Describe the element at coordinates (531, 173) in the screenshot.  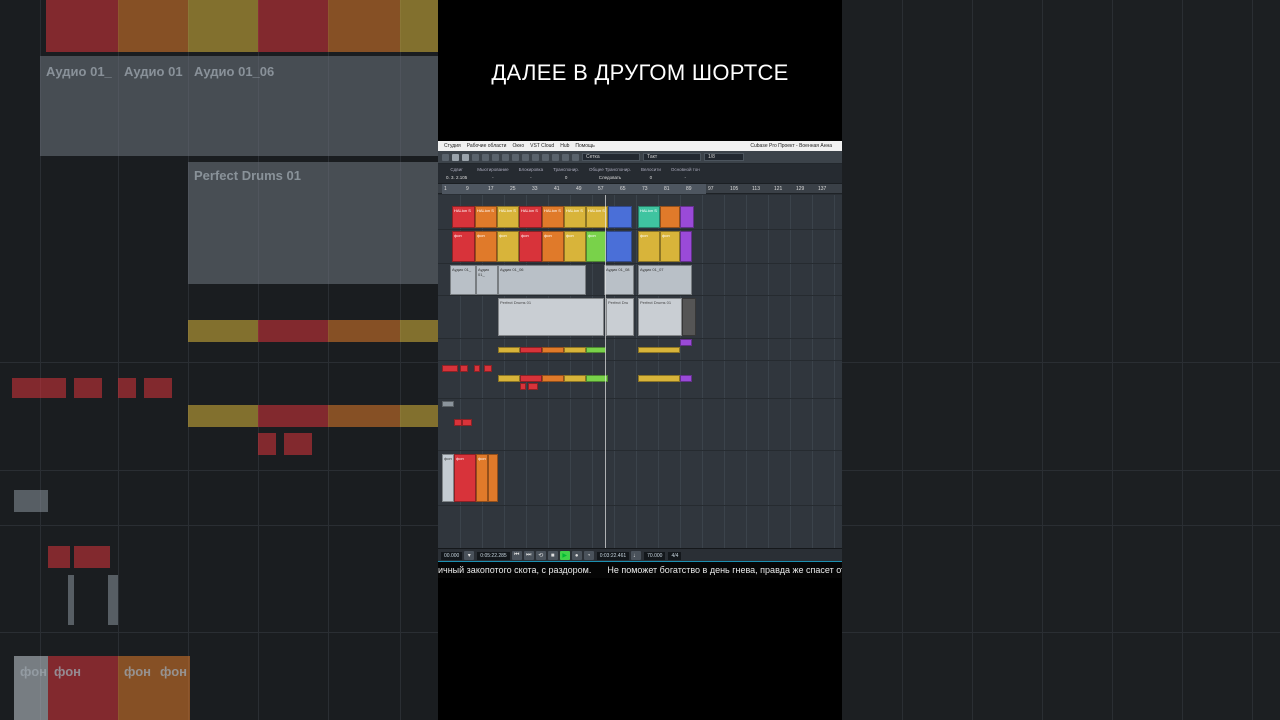
I see `info-lock: Блокировка -` at that location.